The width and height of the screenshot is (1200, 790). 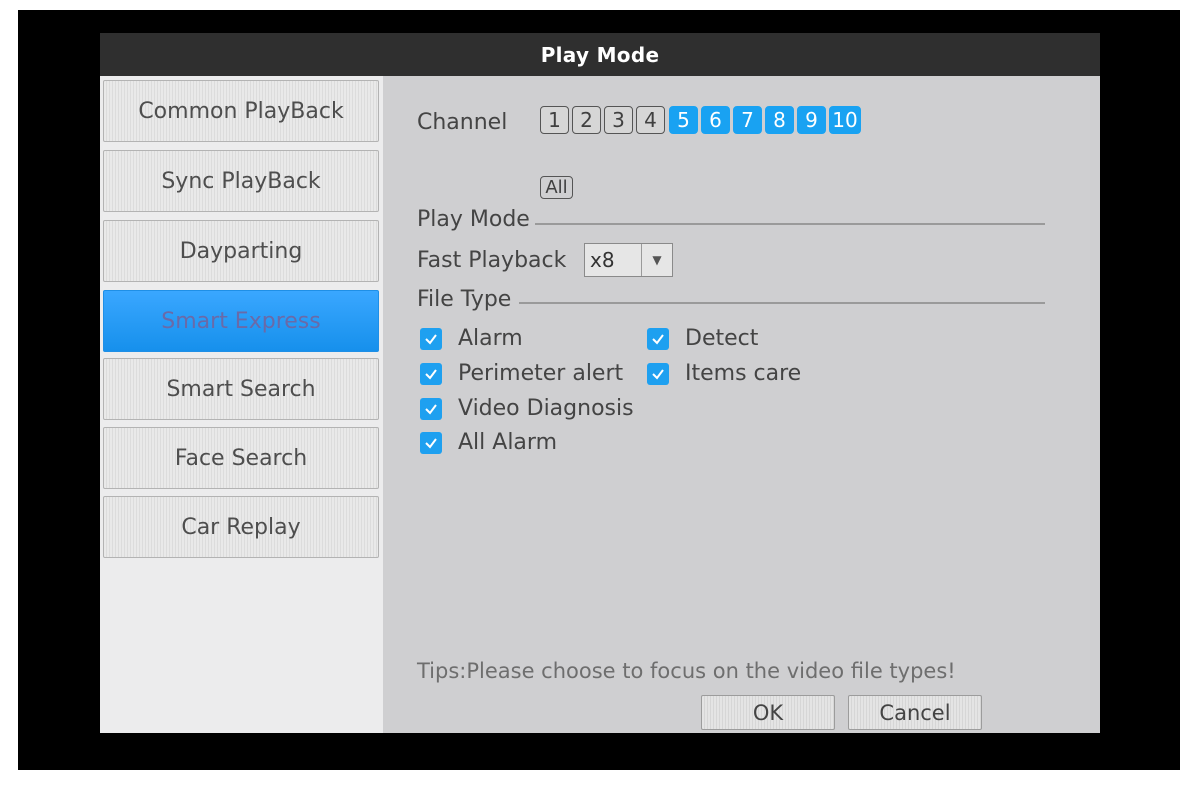 What do you see at coordinates (556, 187) in the screenshot?
I see `channel-all-button: All` at bounding box center [556, 187].